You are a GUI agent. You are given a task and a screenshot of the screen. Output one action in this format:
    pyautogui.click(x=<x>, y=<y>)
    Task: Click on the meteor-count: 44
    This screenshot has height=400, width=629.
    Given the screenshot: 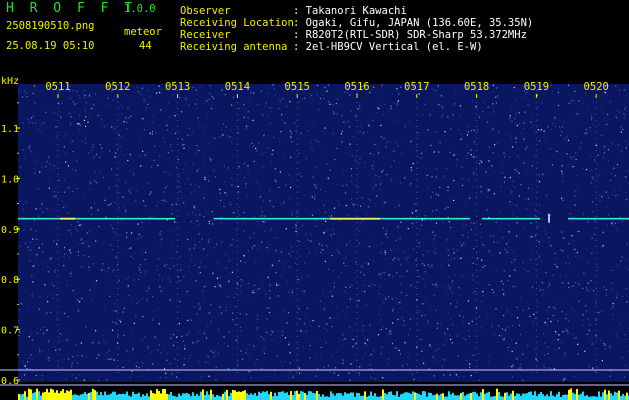 What is the action you would take?
    pyautogui.click(x=145, y=46)
    